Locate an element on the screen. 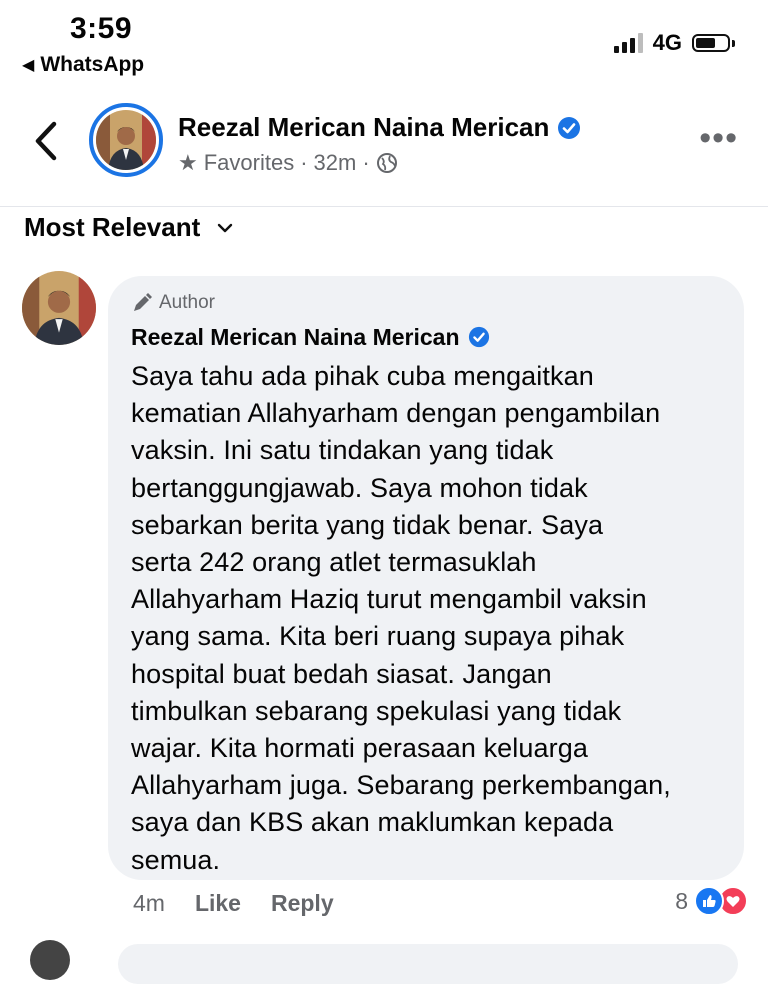 The height and width of the screenshot is (984, 768). favorites-label: Favorites is located at coordinates (249, 162).